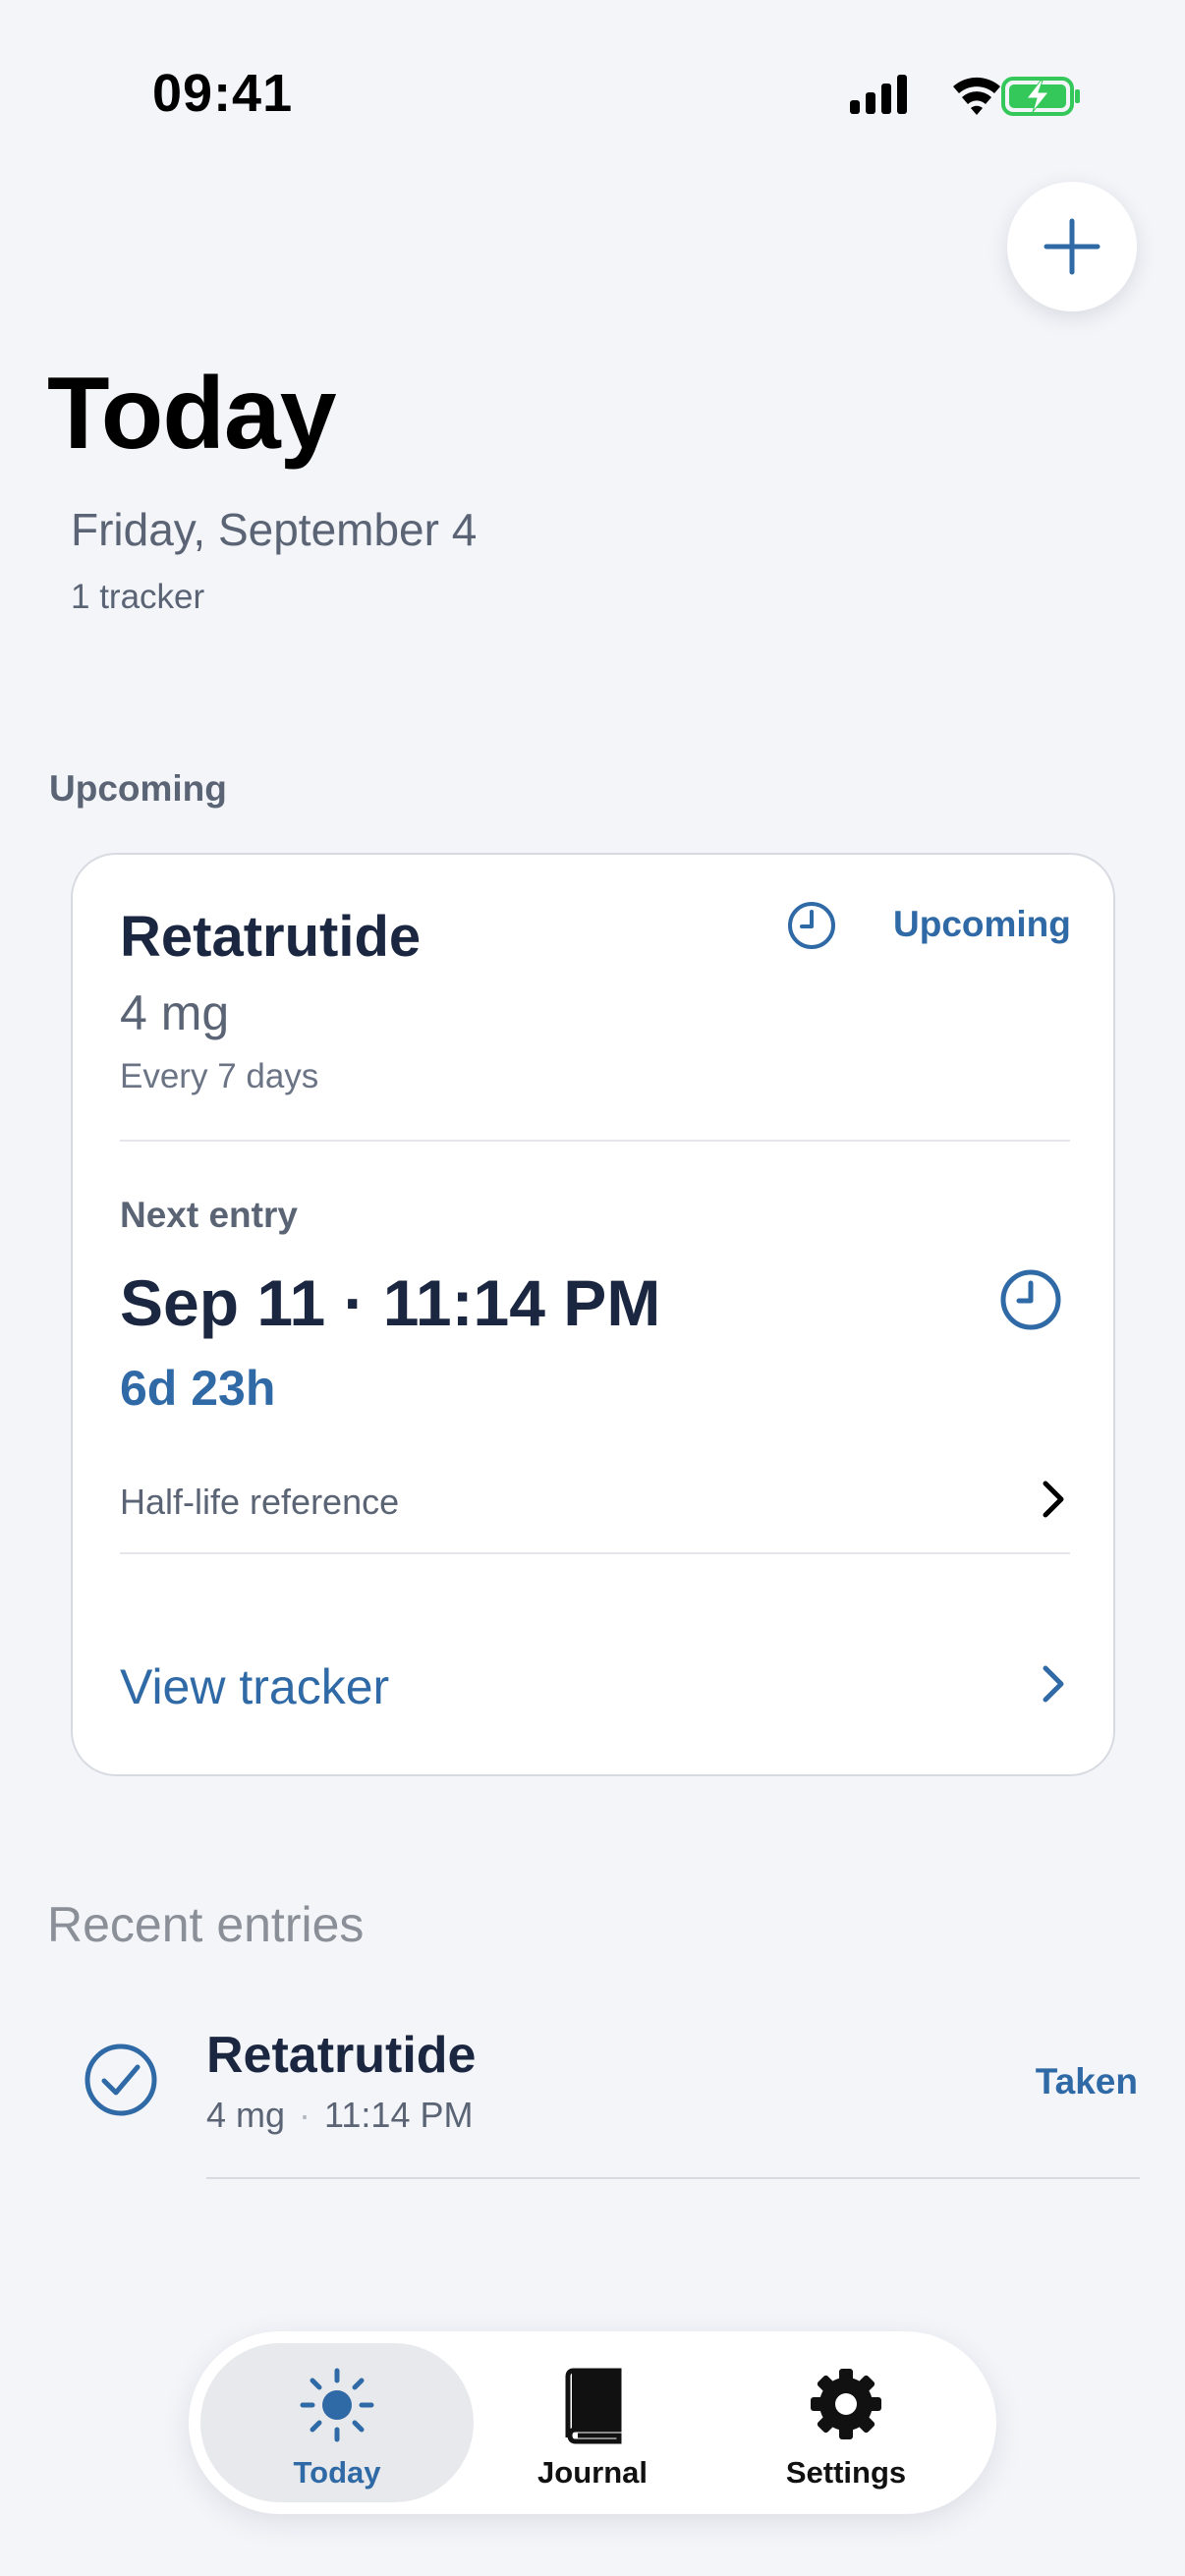 This screenshot has width=1185, height=2576. Describe the element at coordinates (342, 2055) in the screenshot. I see `entry-name: Retatrutide` at that location.